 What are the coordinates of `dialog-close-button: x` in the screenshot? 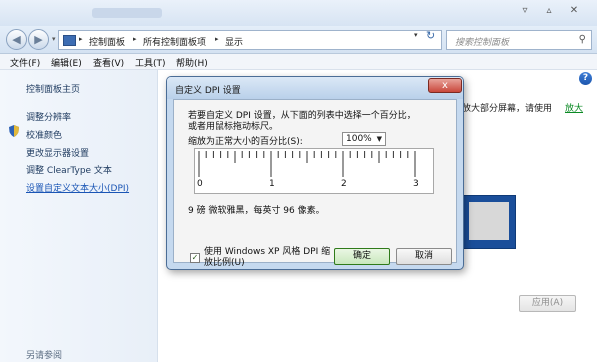 It's located at (445, 85).